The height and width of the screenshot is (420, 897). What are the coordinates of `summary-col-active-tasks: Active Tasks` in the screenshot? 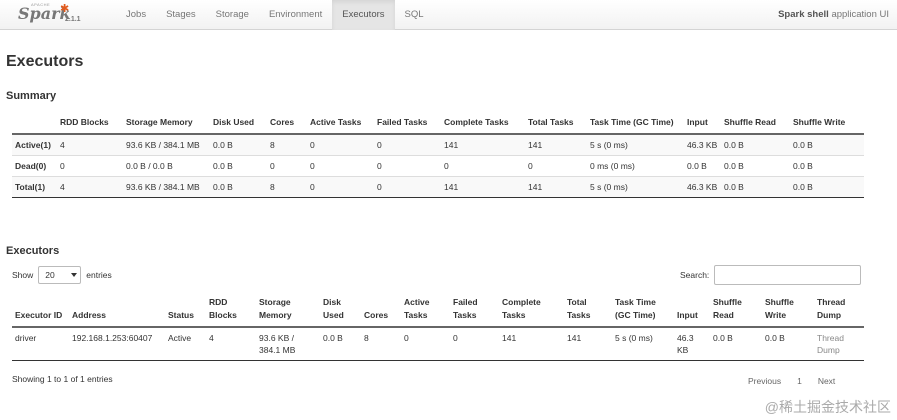 It's located at (340, 124).